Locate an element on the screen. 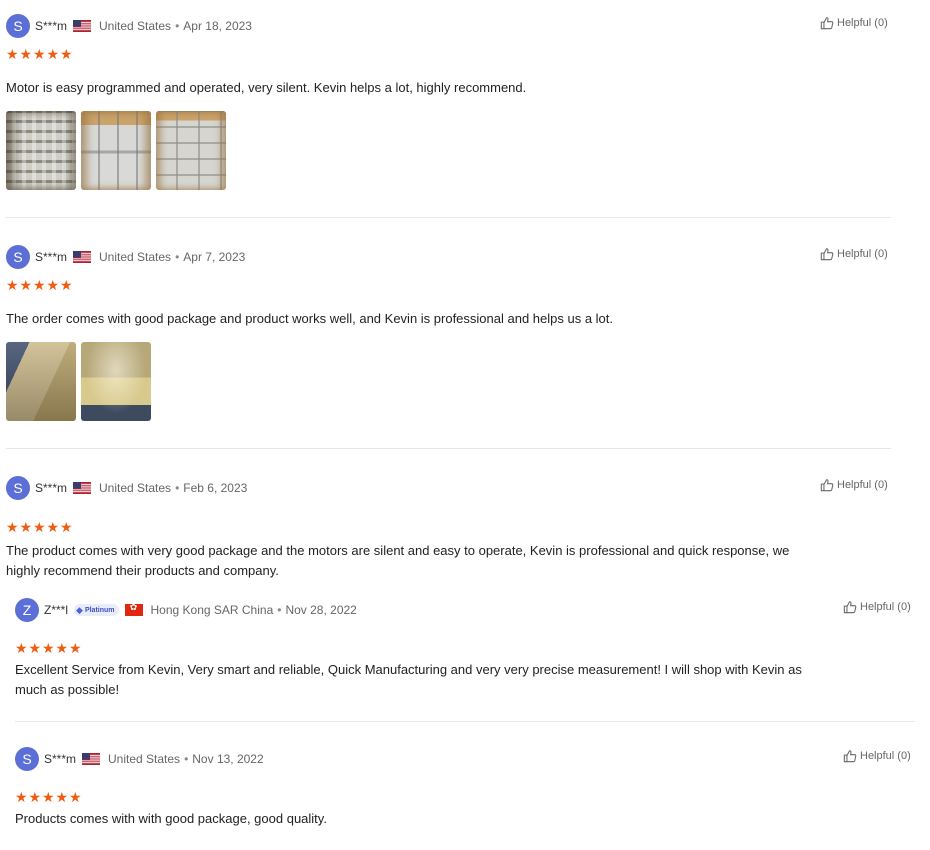 The image size is (930, 850). review-date: Feb 6, 2023 is located at coordinates (215, 488).